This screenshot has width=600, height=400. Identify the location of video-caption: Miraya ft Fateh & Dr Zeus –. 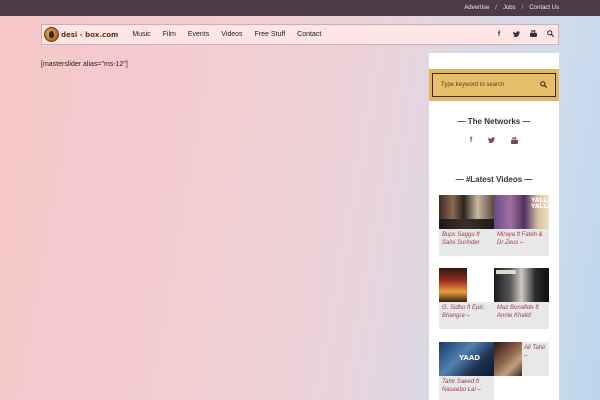
(521, 242).